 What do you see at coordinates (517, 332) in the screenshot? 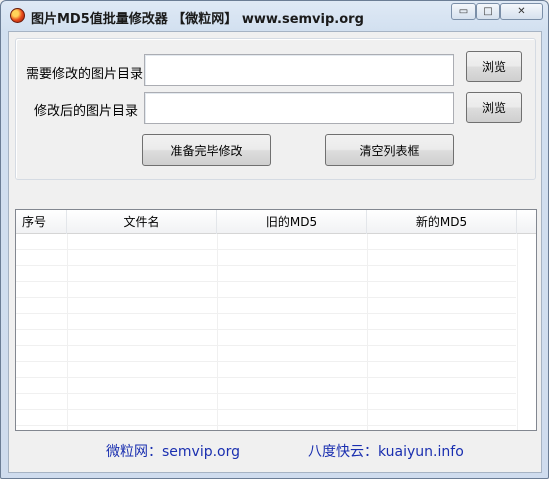
I see `grid-line` at bounding box center [517, 332].